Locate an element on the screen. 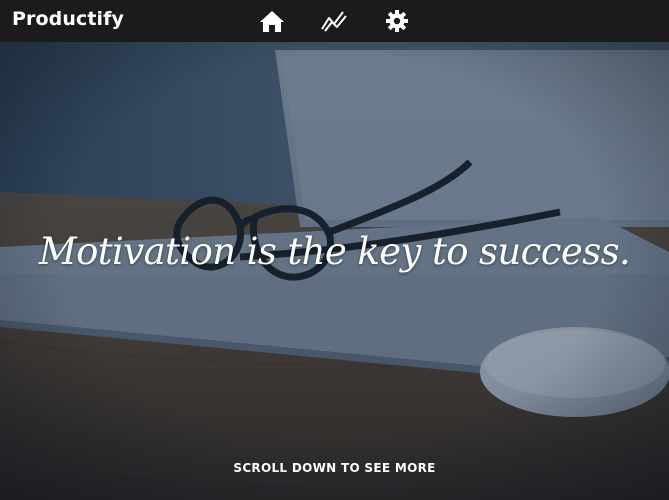 This screenshot has width=669, height=500. stats-icon is located at coordinates (334, 21).